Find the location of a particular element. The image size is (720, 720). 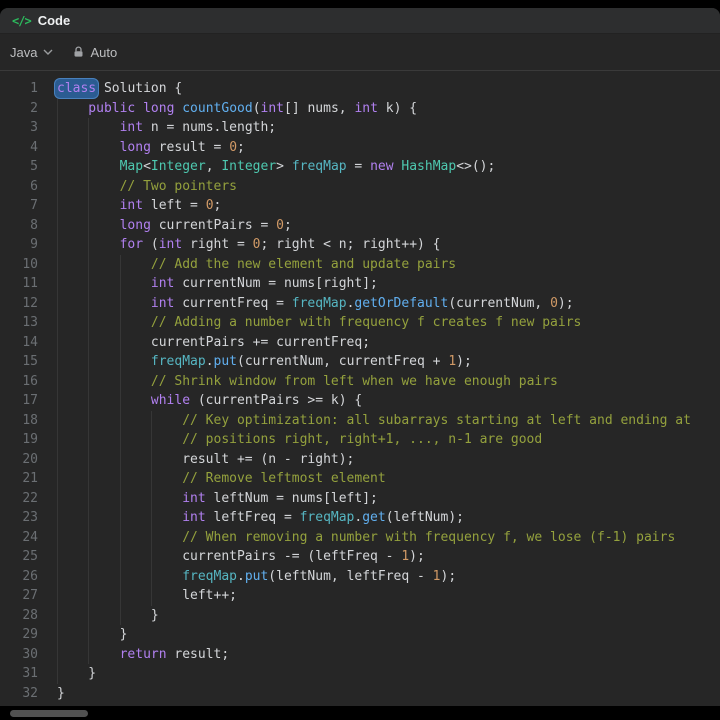

code-line: 23 int leftFreq = freqMap.get(leftNum); is located at coordinates (360, 518).